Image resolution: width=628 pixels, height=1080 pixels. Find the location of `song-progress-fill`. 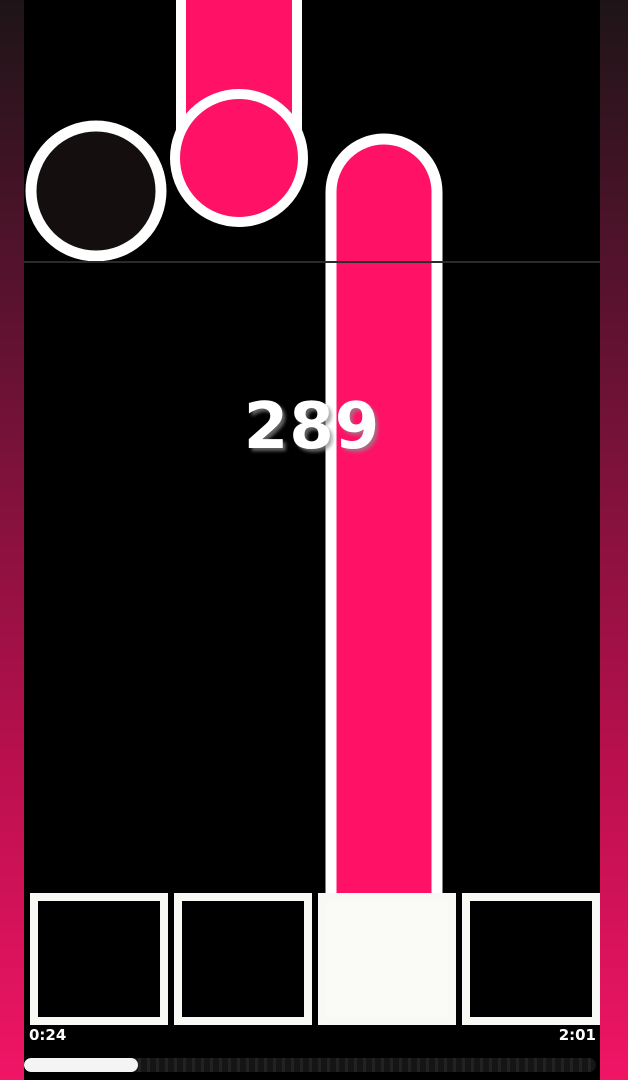

song-progress-fill is located at coordinates (81, 1065).